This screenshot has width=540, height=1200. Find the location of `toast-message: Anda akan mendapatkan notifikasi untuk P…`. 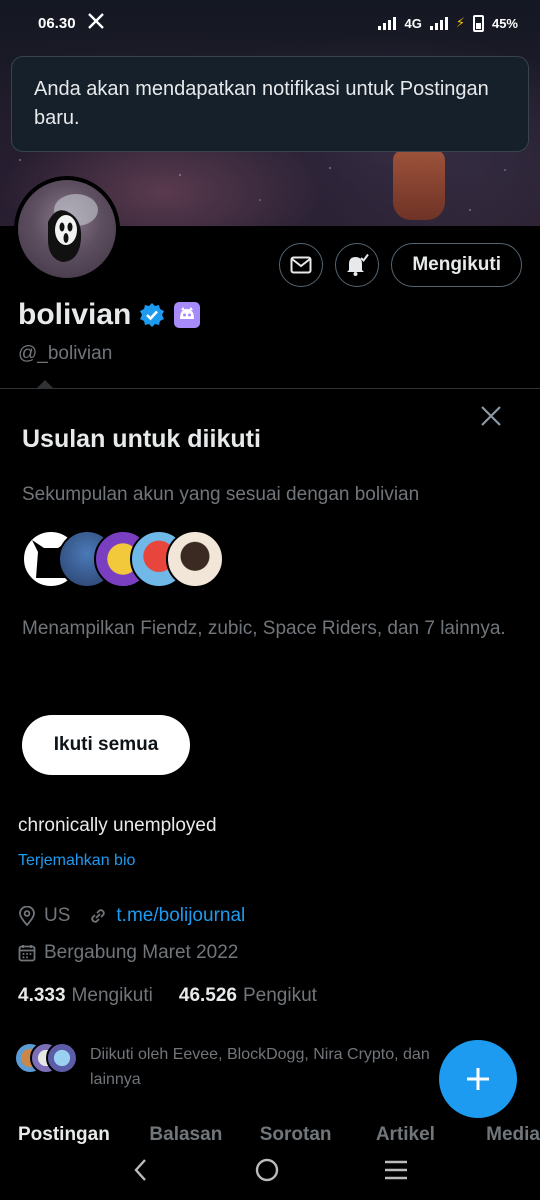

toast-message: Anda akan mendapatkan notifikasi untuk P… is located at coordinates (261, 103).